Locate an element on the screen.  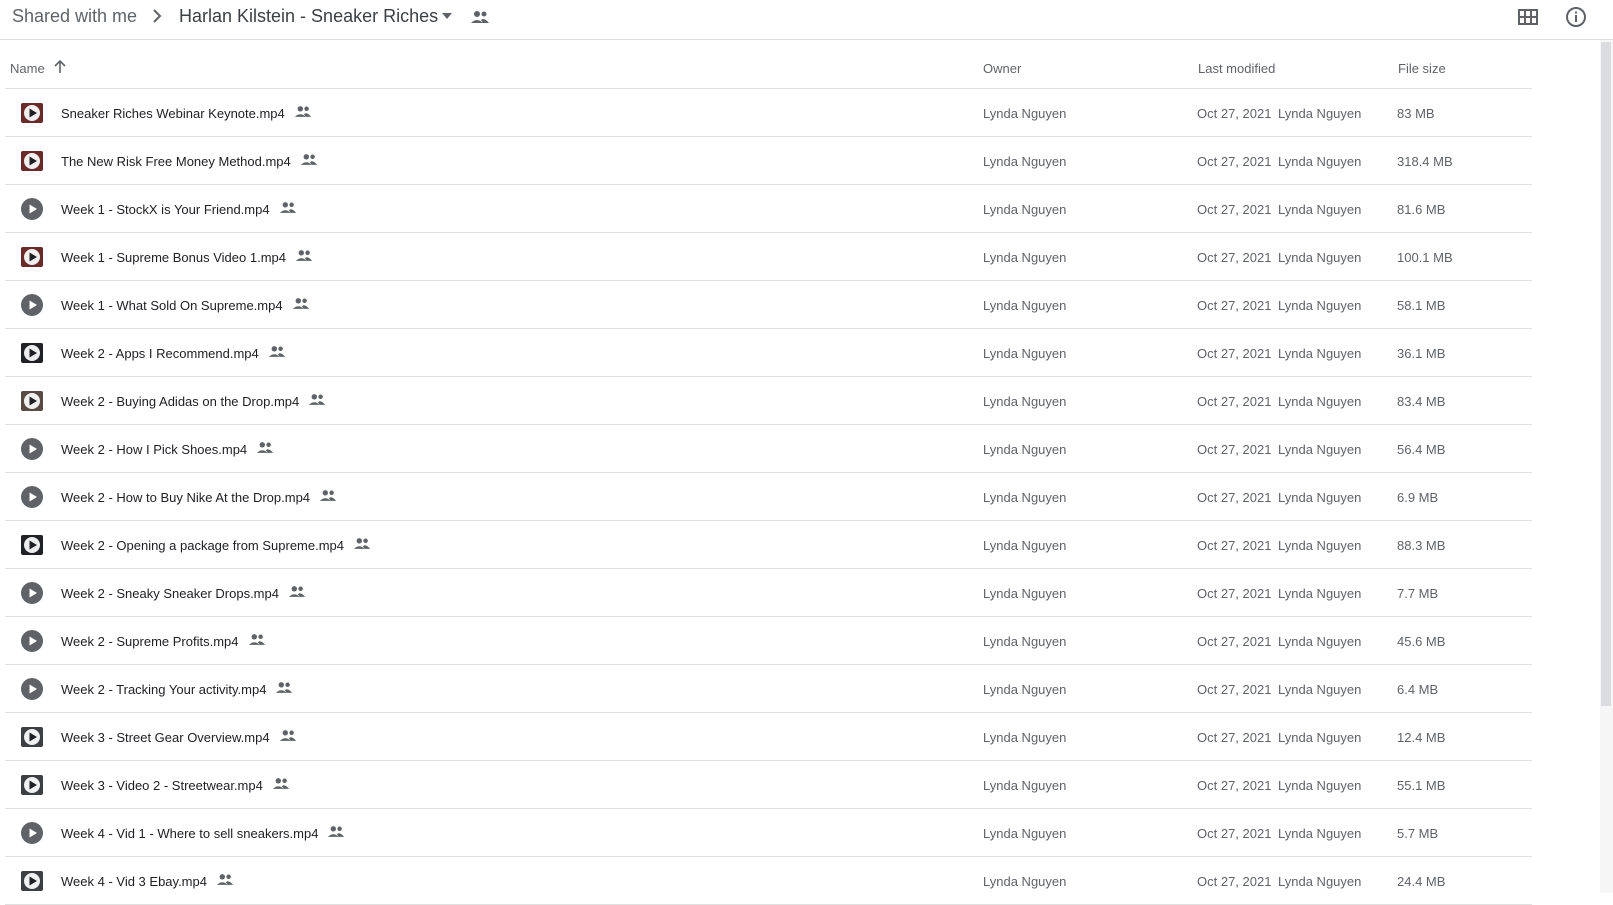
file-name: Week 1 - What Sold On Supreme.mp4 is located at coordinates (185, 305).